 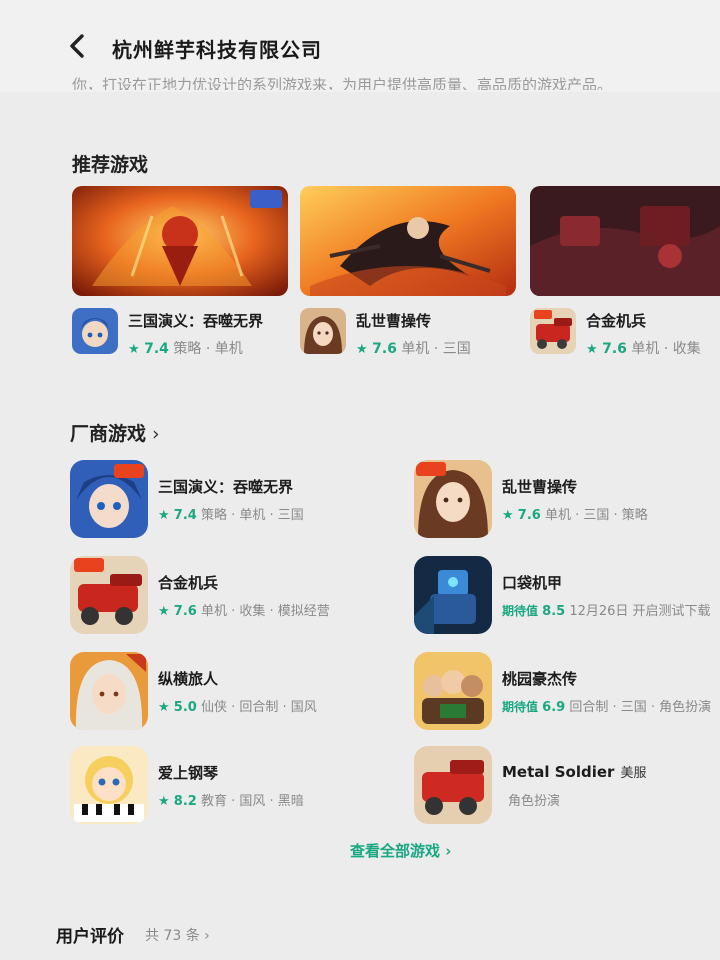 What do you see at coordinates (564, 596) in the screenshot?
I see `vendor-game-item: 口袋机甲 期待值 8.5 12月26日 开启测试下载` at bounding box center [564, 596].